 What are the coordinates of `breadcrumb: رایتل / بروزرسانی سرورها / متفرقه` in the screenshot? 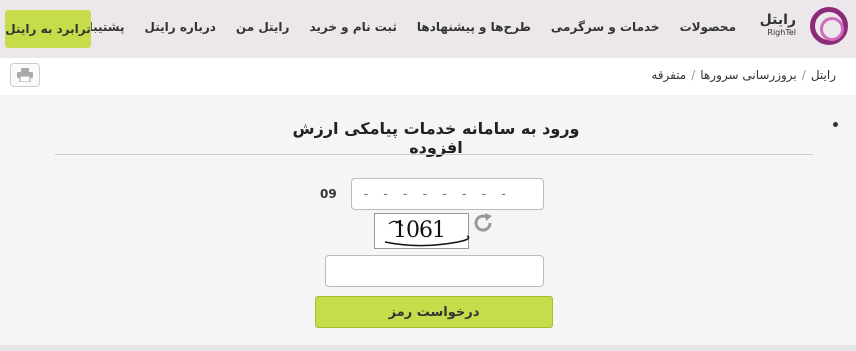 It's located at (743, 75).